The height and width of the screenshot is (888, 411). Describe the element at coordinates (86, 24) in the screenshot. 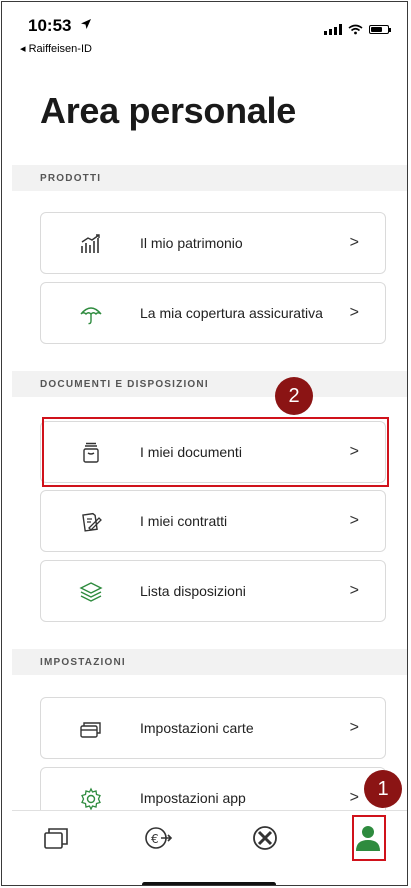

I see `location-arrow-icon` at that location.